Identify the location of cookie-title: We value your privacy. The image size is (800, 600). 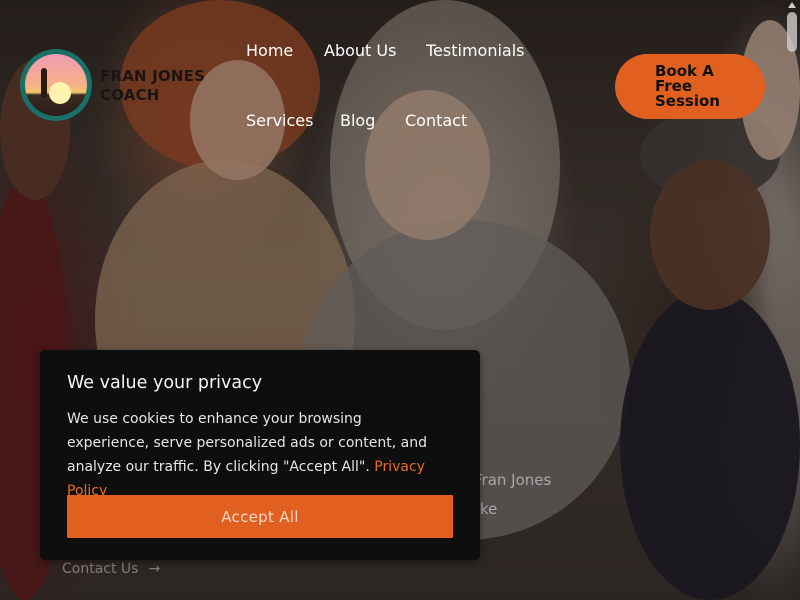
(165, 383).